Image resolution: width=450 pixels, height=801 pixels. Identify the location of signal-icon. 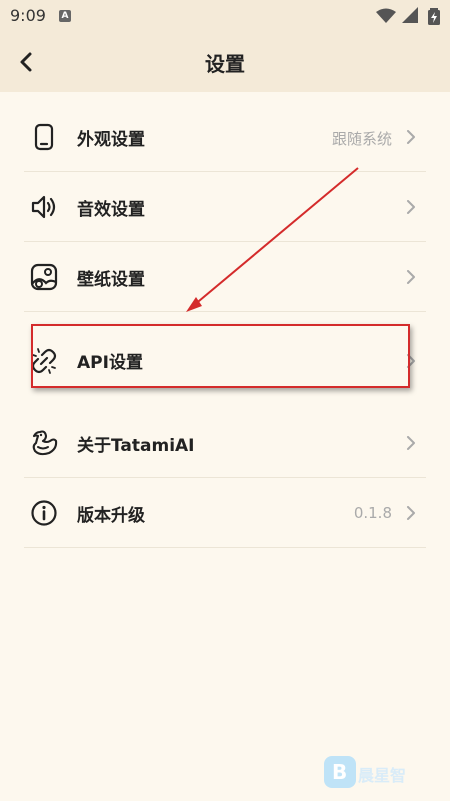
(410, 15).